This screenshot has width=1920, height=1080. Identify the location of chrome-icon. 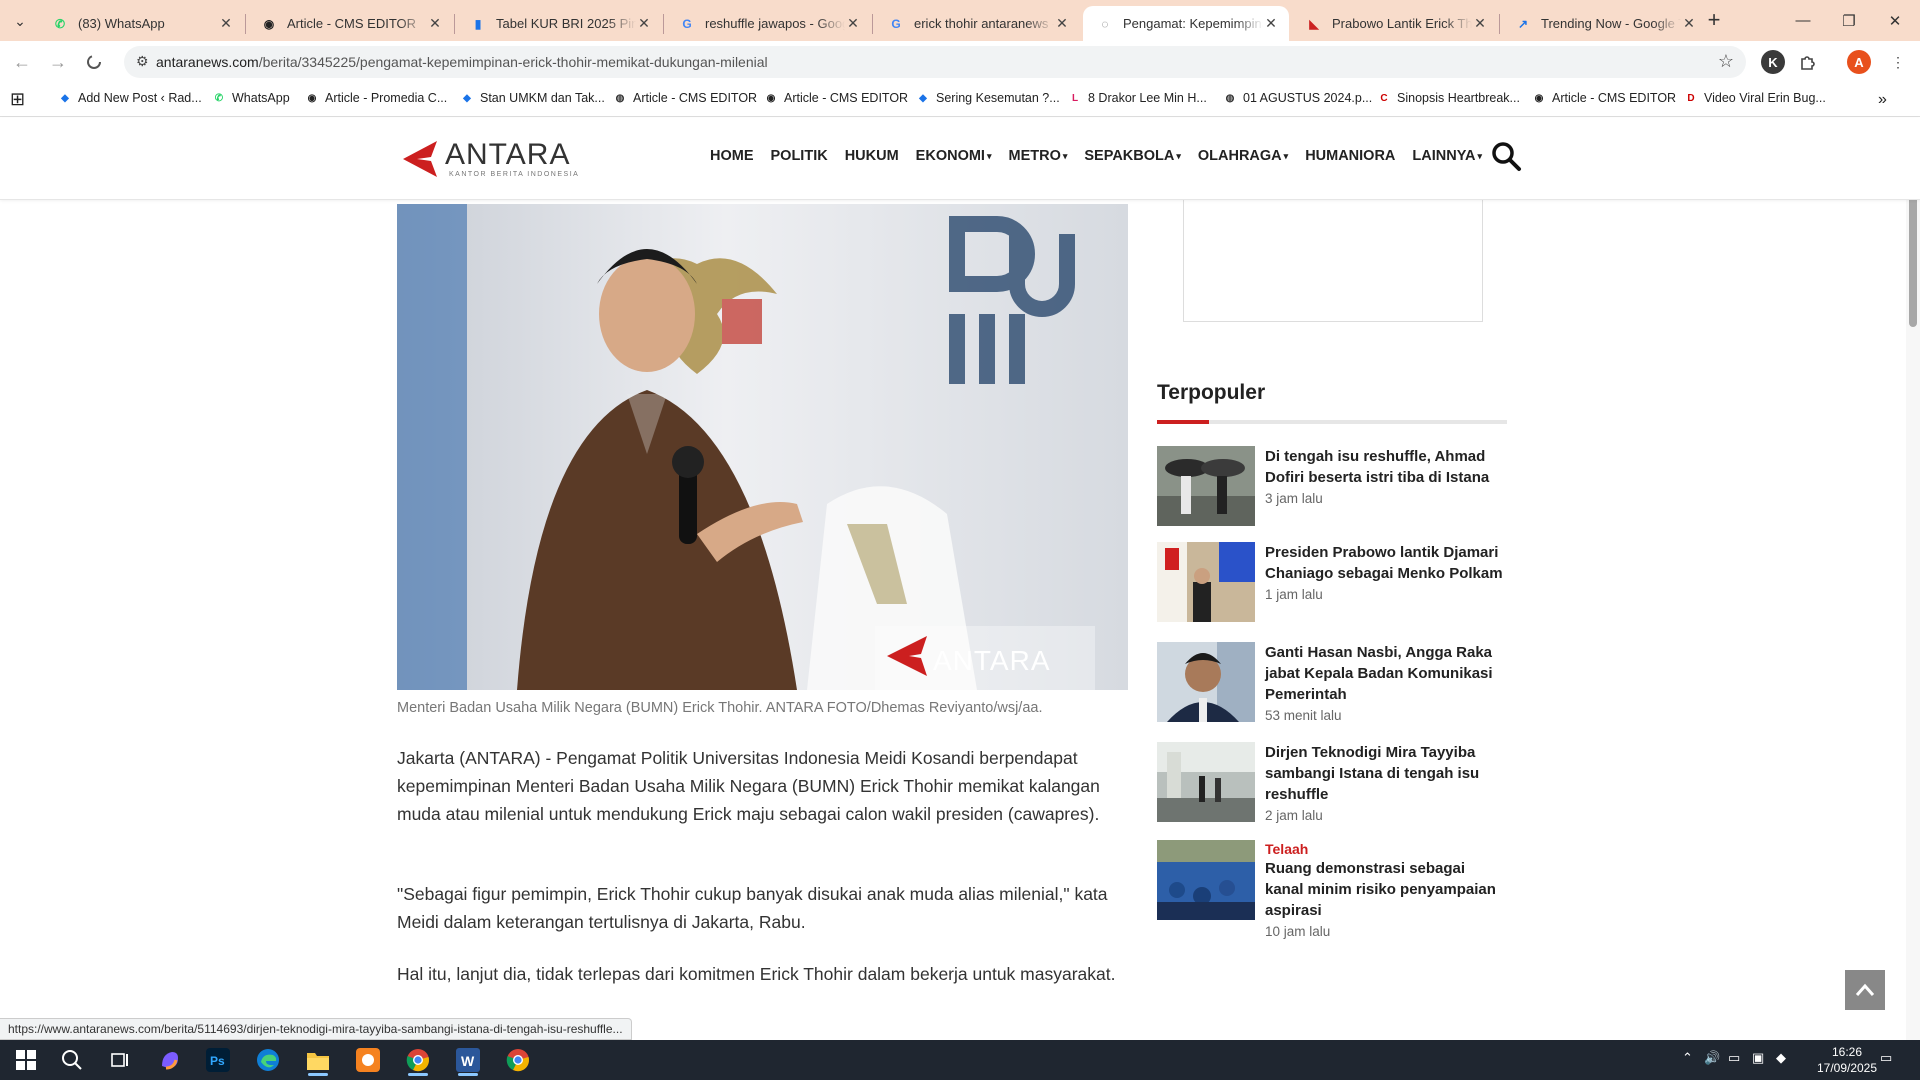
(418, 1060).